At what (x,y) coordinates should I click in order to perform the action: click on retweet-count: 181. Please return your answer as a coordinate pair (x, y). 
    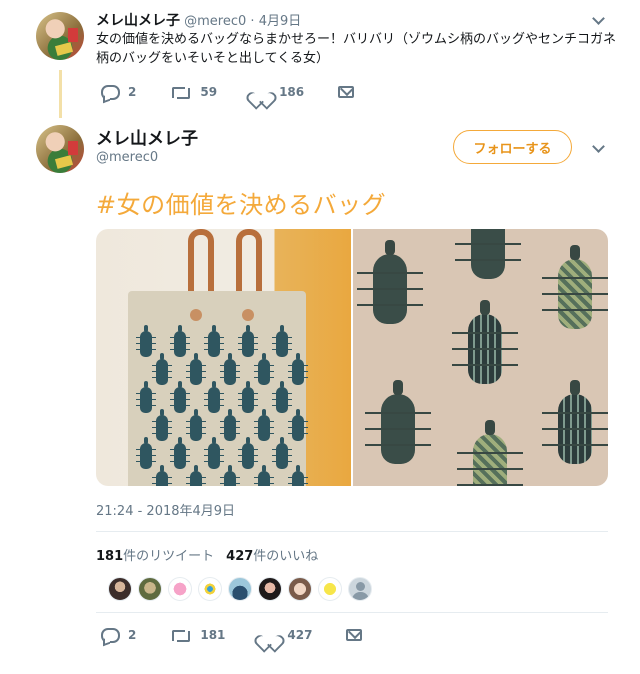
    Looking at the image, I should click on (213, 635).